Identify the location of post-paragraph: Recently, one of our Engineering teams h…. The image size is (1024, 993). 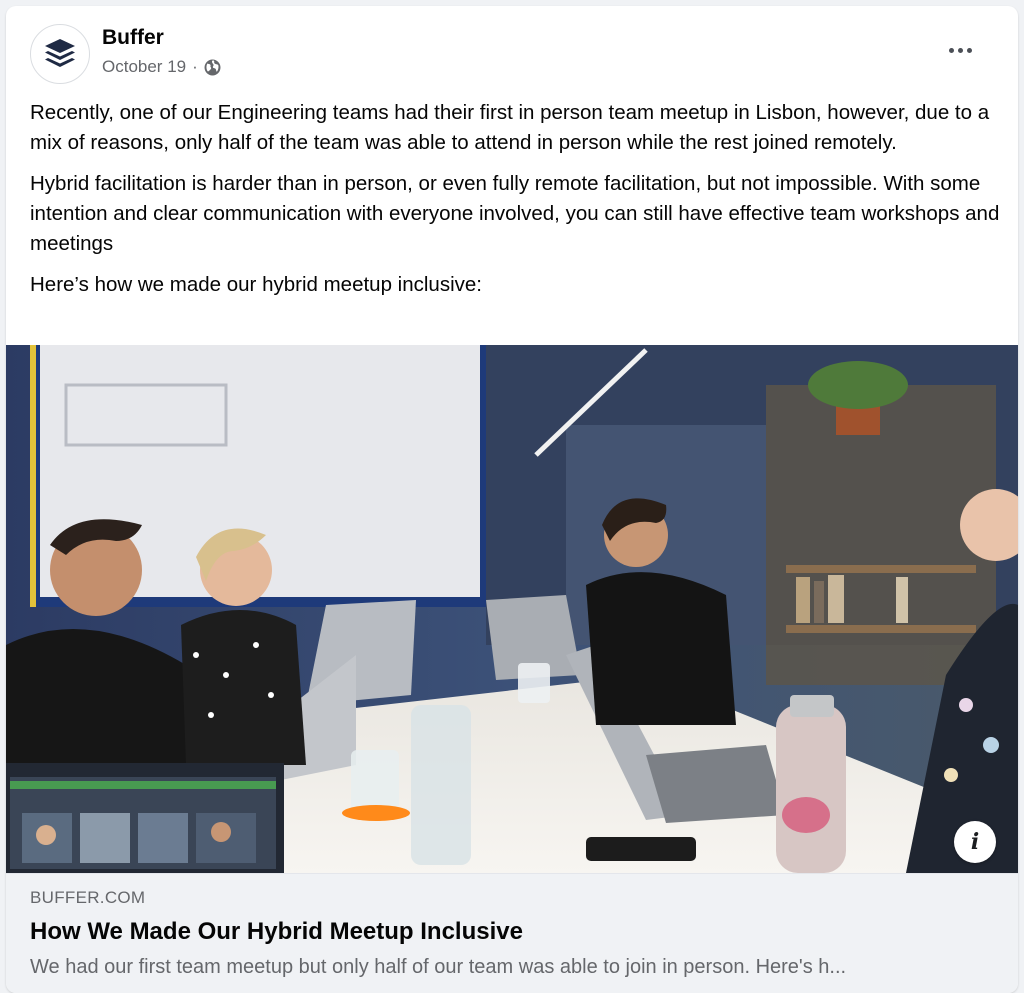
(510, 127).